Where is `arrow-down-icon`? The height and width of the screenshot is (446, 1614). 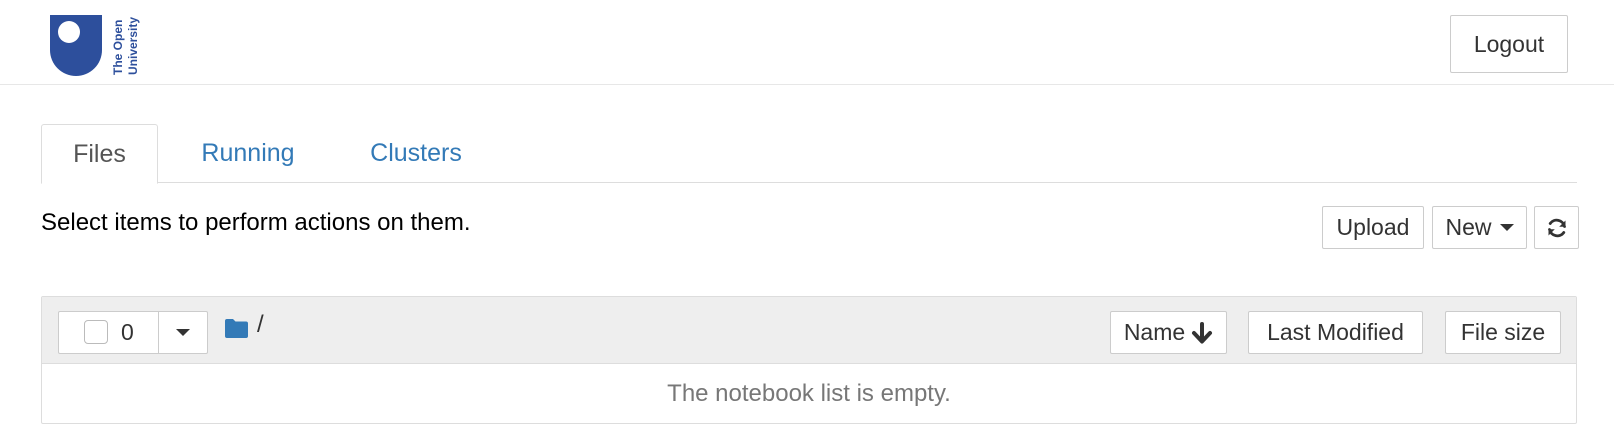 arrow-down-icon is located at coordinates (1202, 332).